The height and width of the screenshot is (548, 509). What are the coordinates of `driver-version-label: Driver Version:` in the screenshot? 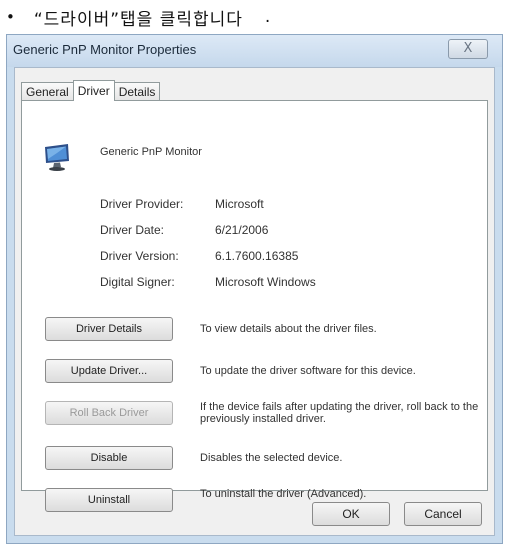 It's located at (139, 256).